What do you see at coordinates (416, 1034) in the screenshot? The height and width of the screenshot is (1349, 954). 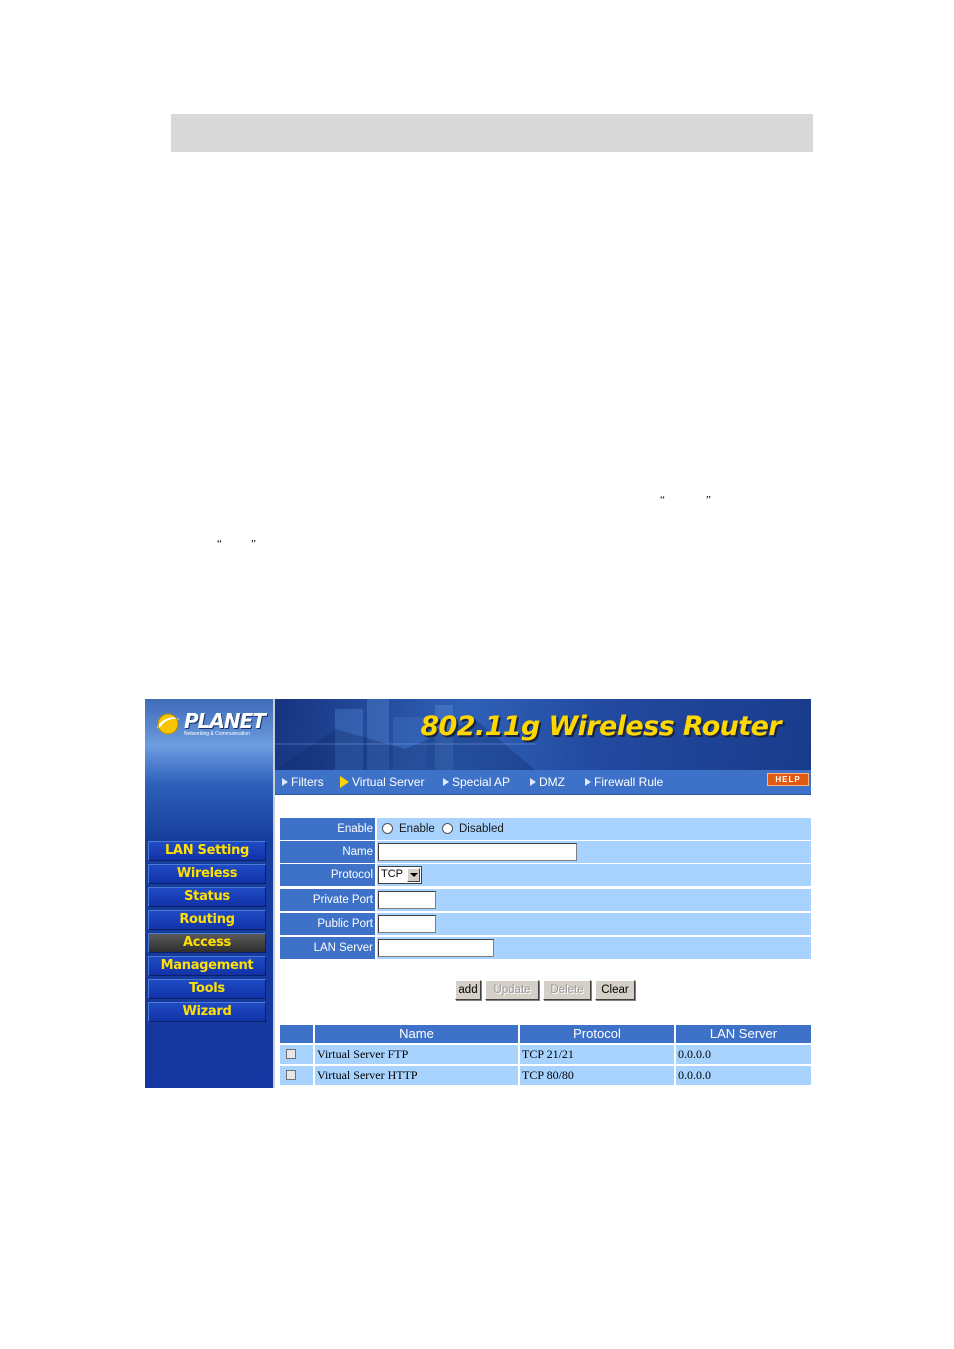 I see `column-header-name: Name` at bounding box center [416, 1034].